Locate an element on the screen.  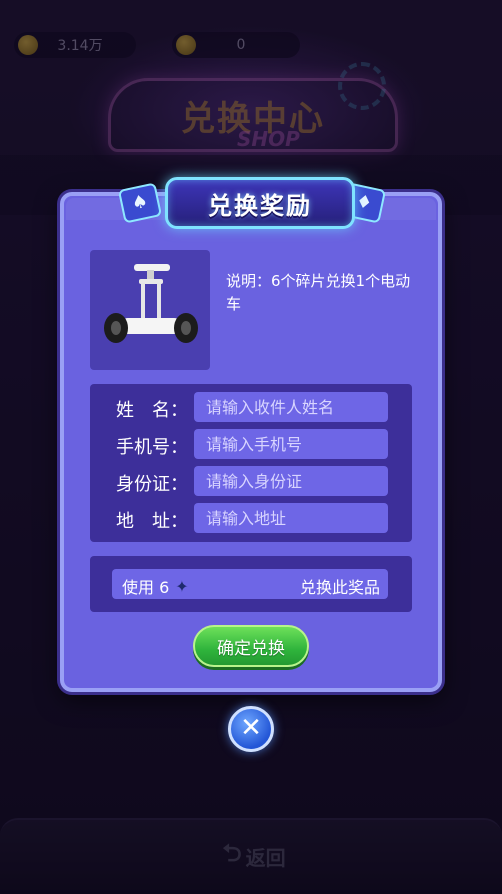
phone-input is located at coordinates (291, 444).